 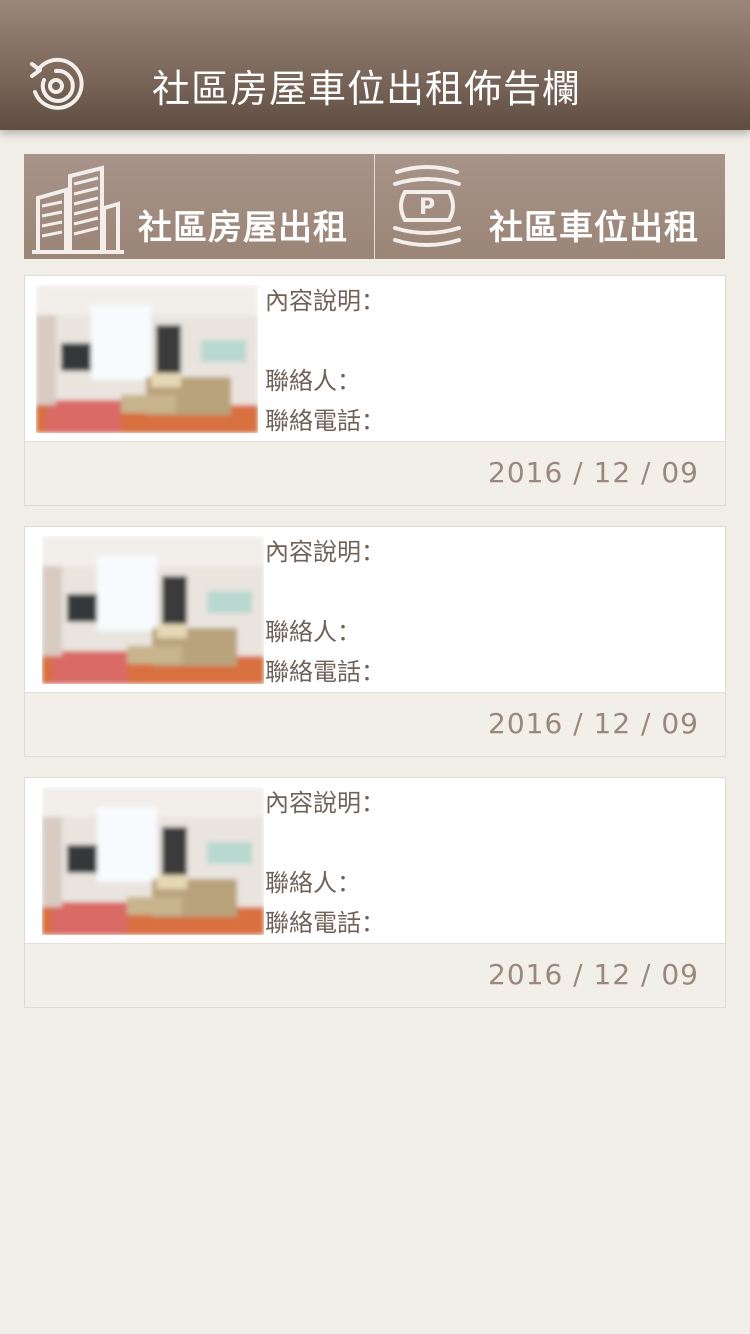 I want to click on parking-building-icon: P, so click(x=427, y=206).